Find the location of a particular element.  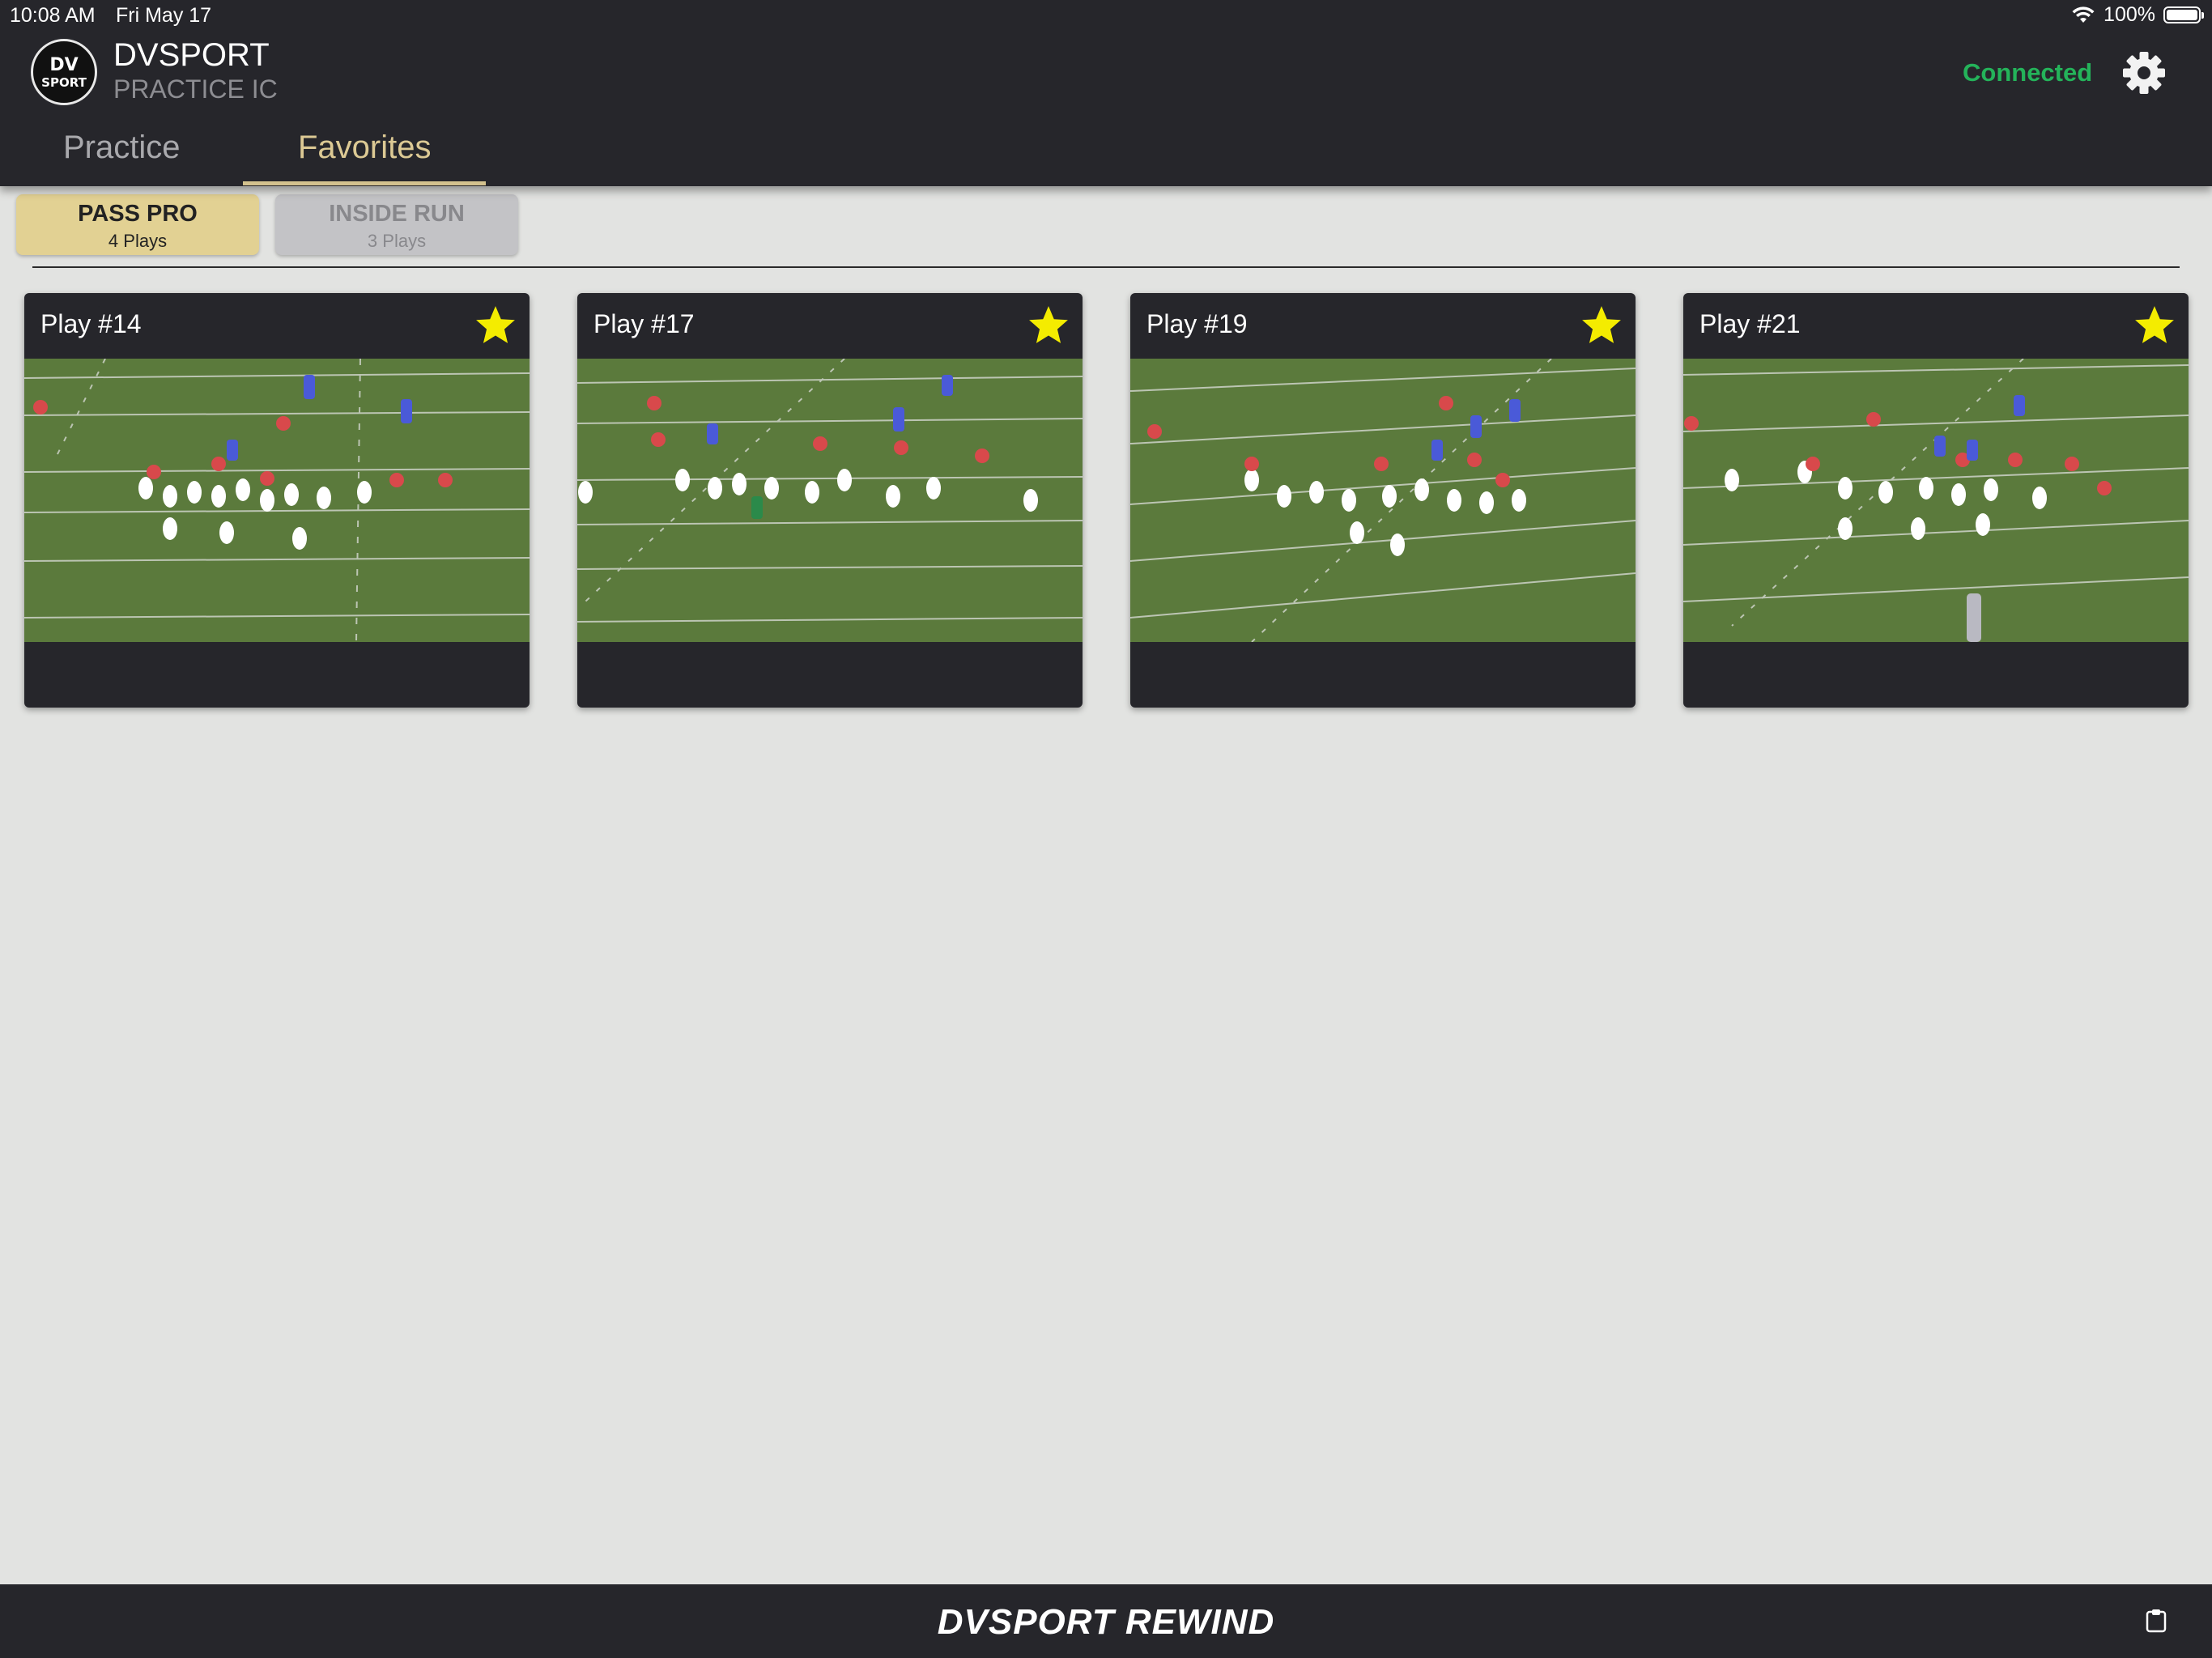

play-card: Play #19 is located at coordinates (1383, 500).